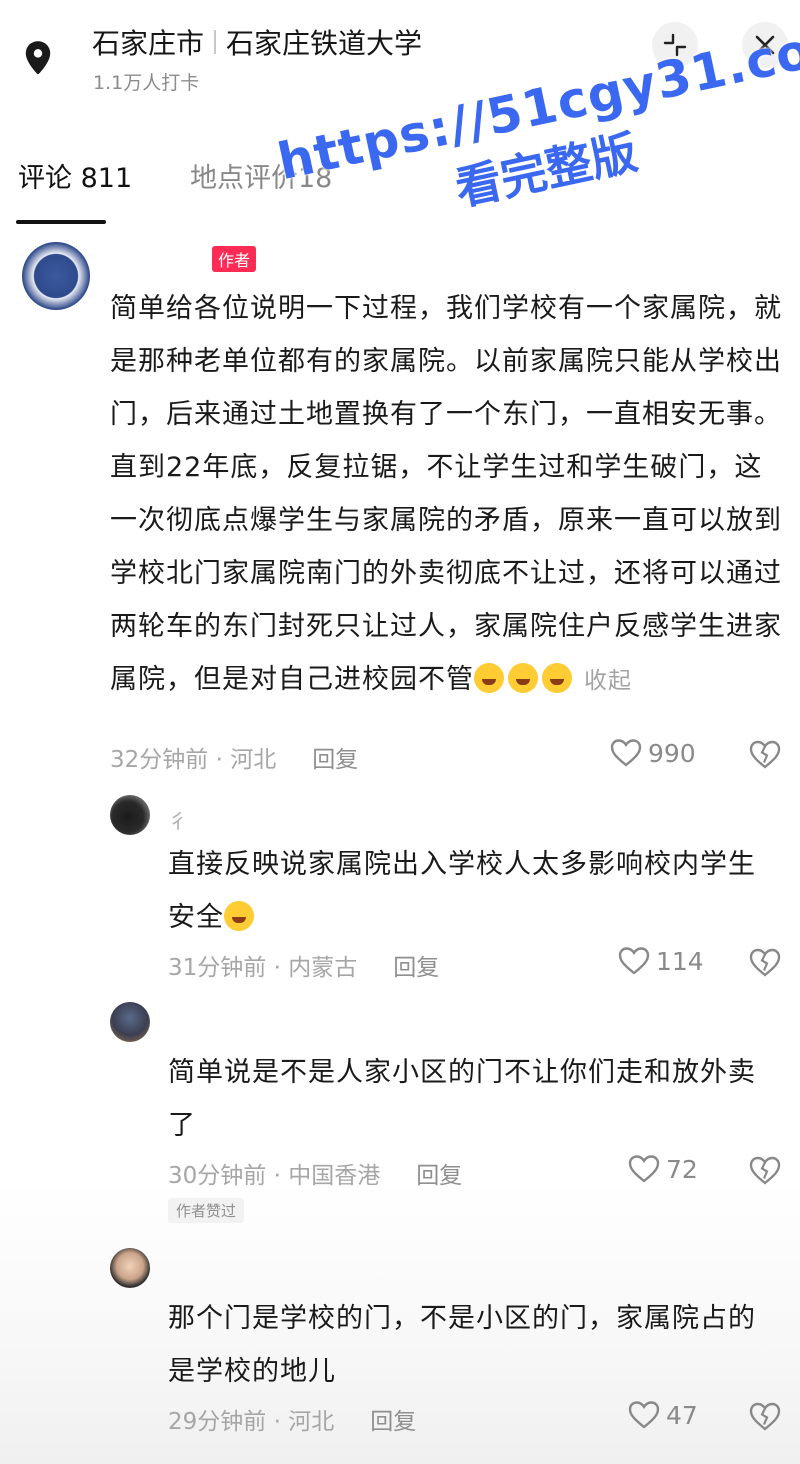  I want to click on location-header: 石家庄市 石家庄铁道大学 1.1万人打卡, so click(400, 60).